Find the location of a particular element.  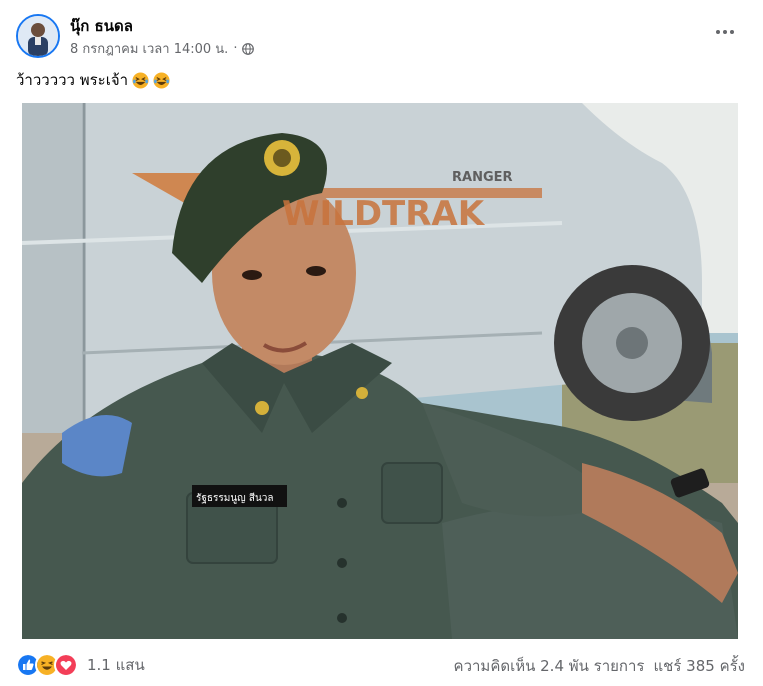

more-options-icon is located at coordinates (725, 32).